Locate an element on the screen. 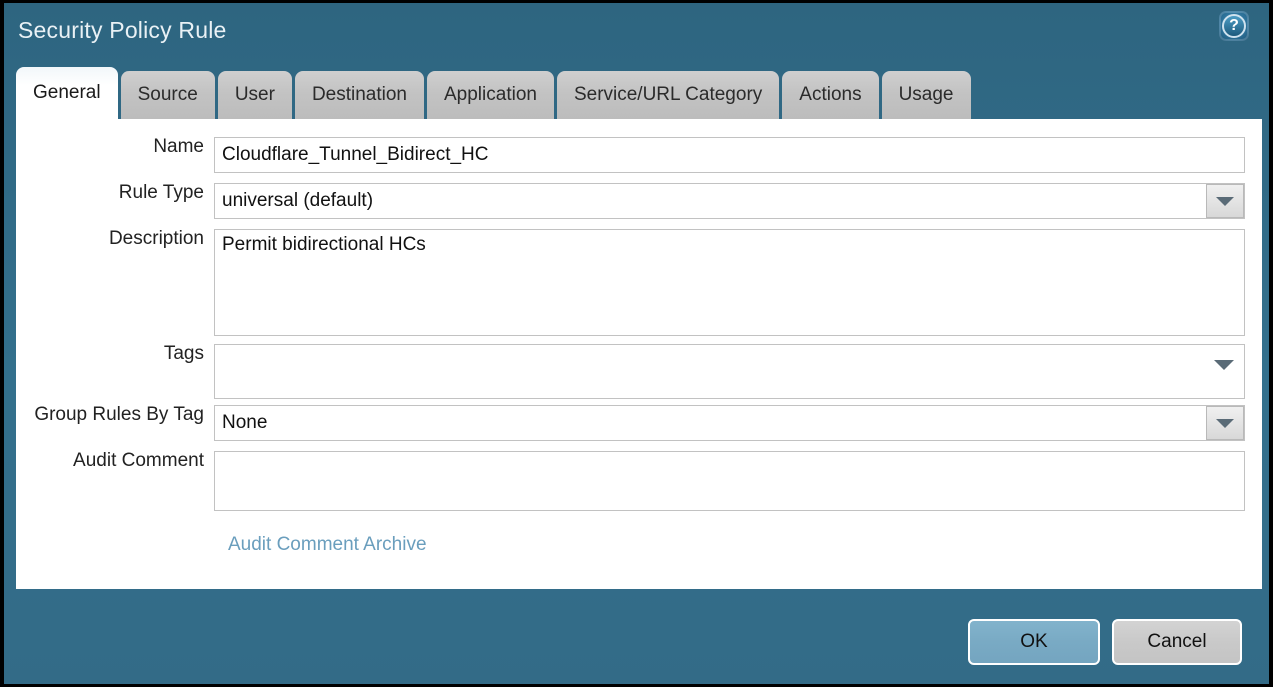 Image resolution: width=1273 pixels, height=687 pixels. rule-type-field-wrap is located at coordinates (729, 201).